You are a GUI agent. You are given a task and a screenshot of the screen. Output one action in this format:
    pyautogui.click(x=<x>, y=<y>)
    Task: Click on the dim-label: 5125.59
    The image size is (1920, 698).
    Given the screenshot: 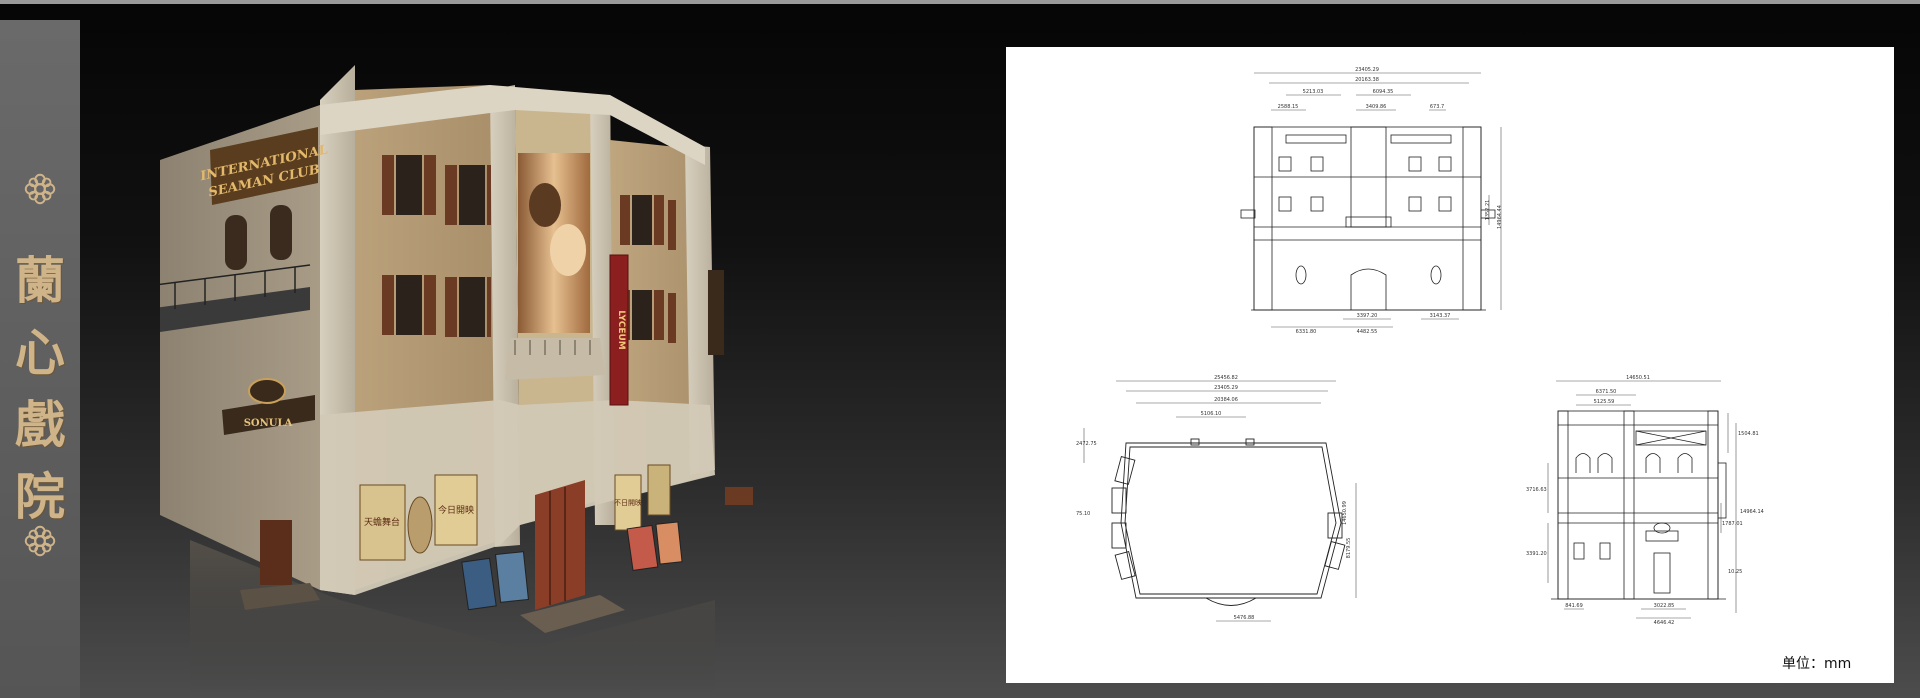 What is the action you would take?
    pyautogui.click(x=1604, y=402)
    